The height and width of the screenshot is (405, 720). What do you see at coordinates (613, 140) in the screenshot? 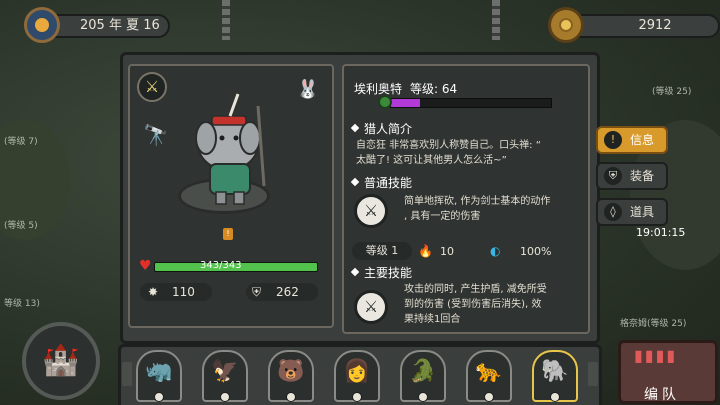
I see `info-icon: !` at bounding box center [613, 140].